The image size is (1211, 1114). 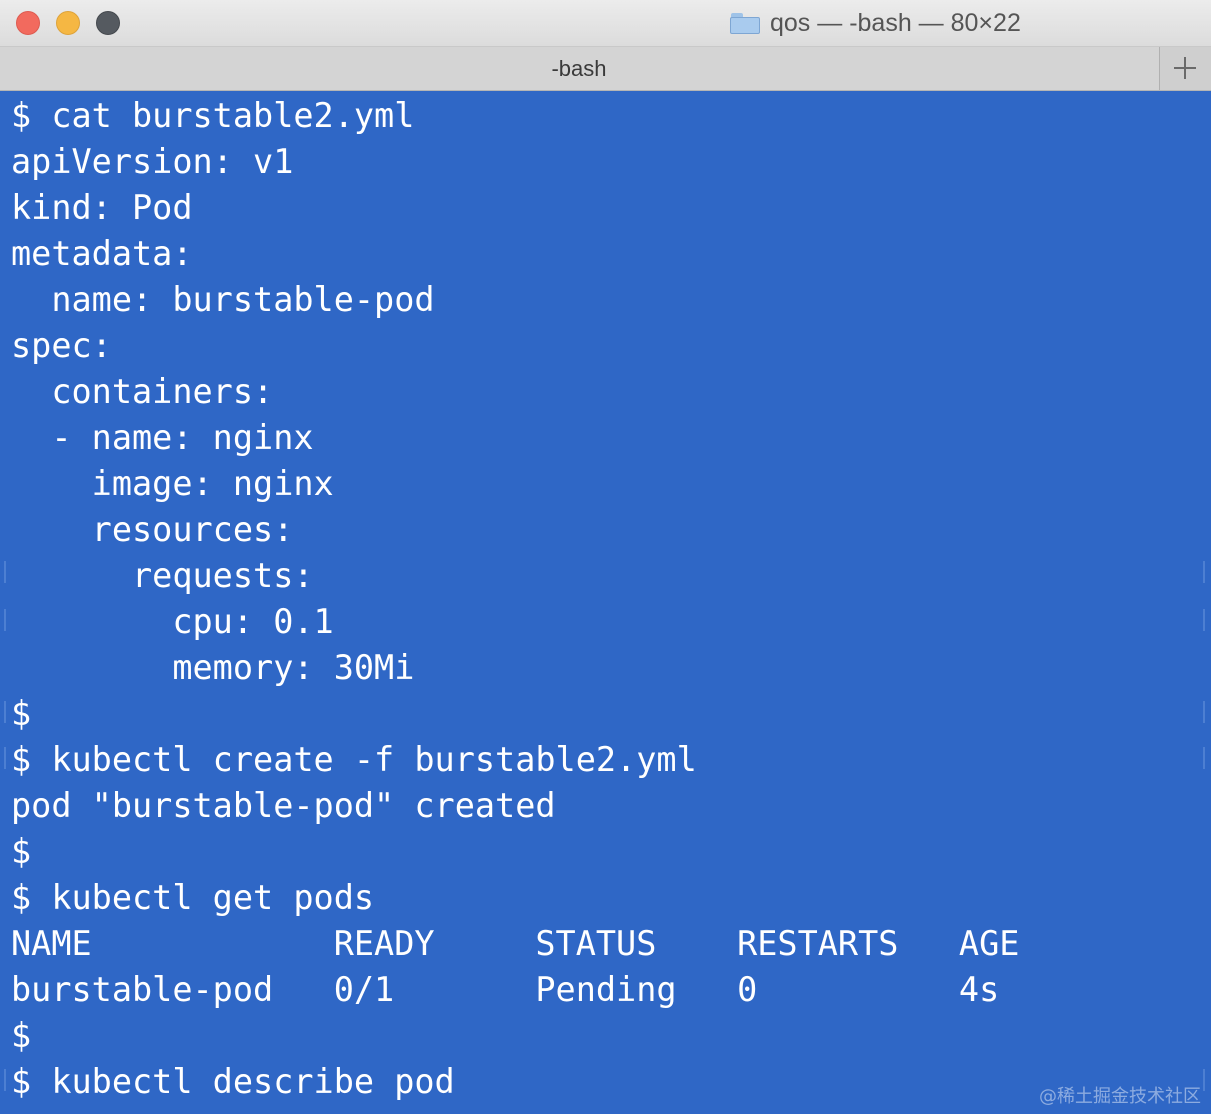 I want to click on zoom-button, so click(x=108, y=23).